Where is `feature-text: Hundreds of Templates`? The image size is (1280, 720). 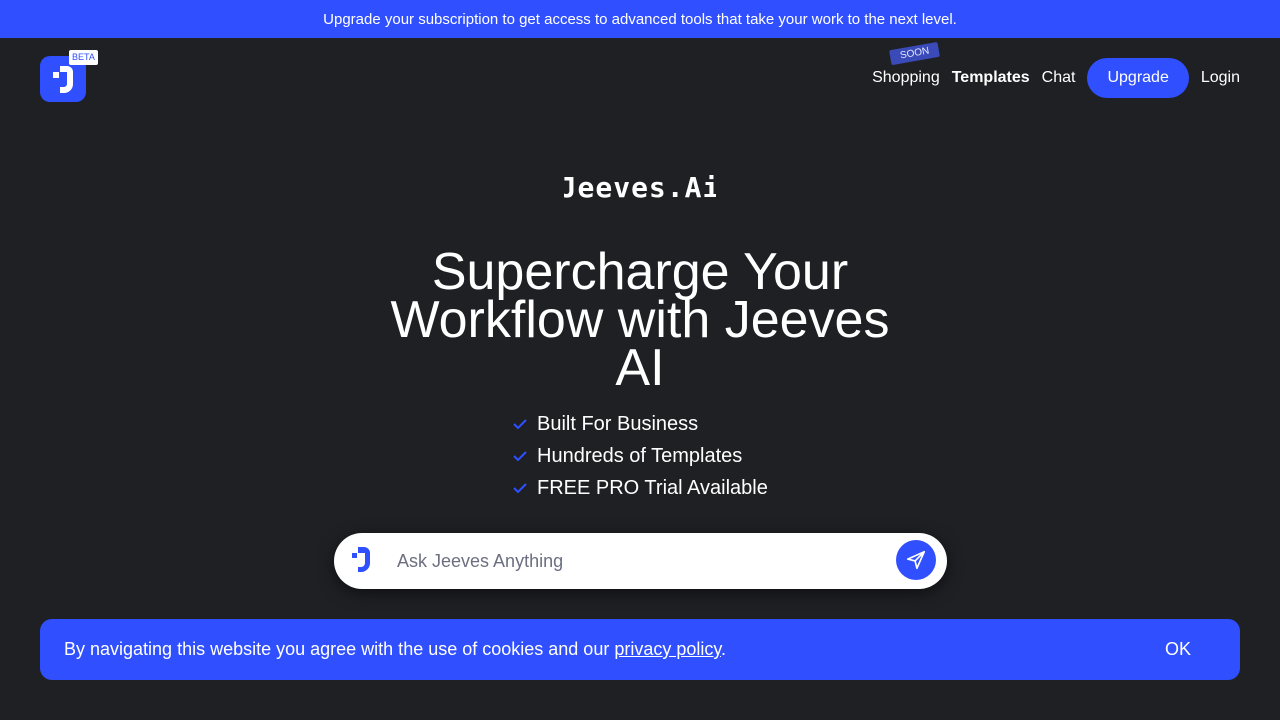 feature-text: Hundreds of Templates is located at coordinates (640, 455).